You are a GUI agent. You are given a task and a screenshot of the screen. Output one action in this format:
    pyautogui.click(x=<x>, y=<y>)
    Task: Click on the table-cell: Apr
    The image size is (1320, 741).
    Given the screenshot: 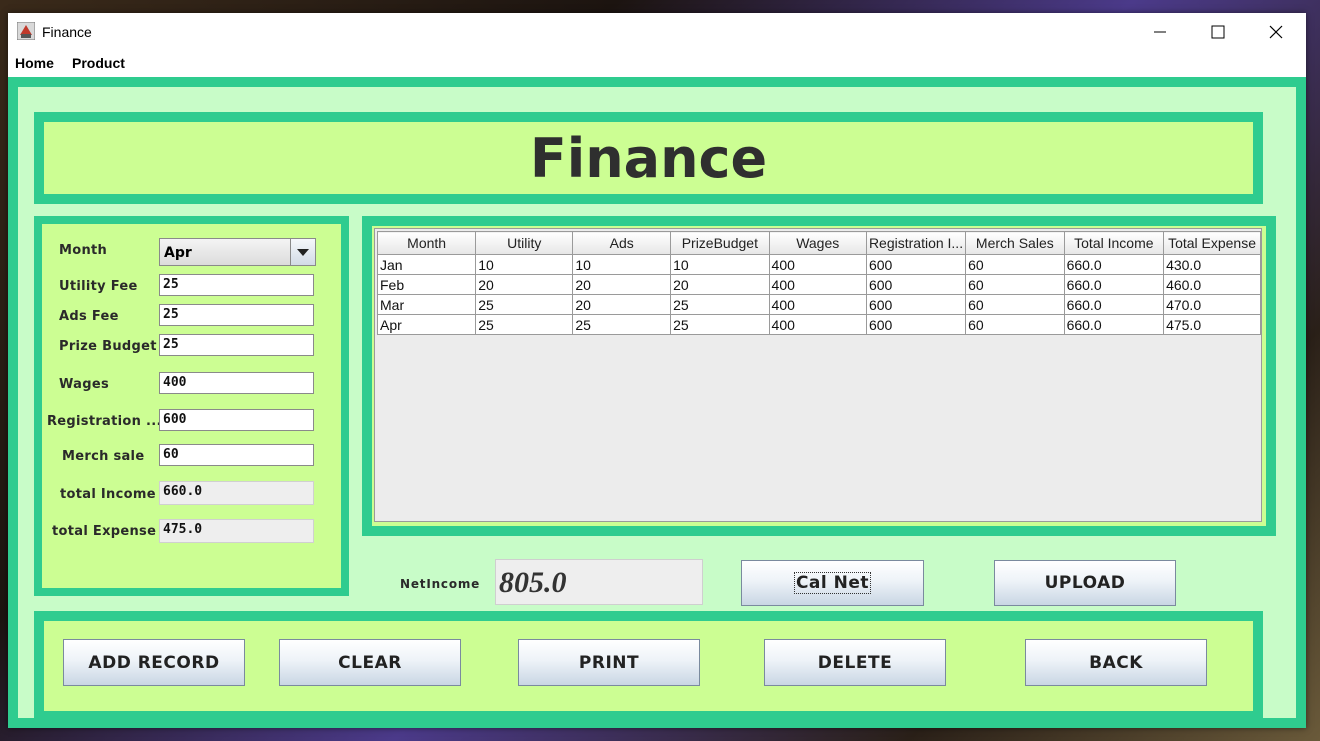 What is the action you would take?
    pyautogui.click(x=426, y=324)
    